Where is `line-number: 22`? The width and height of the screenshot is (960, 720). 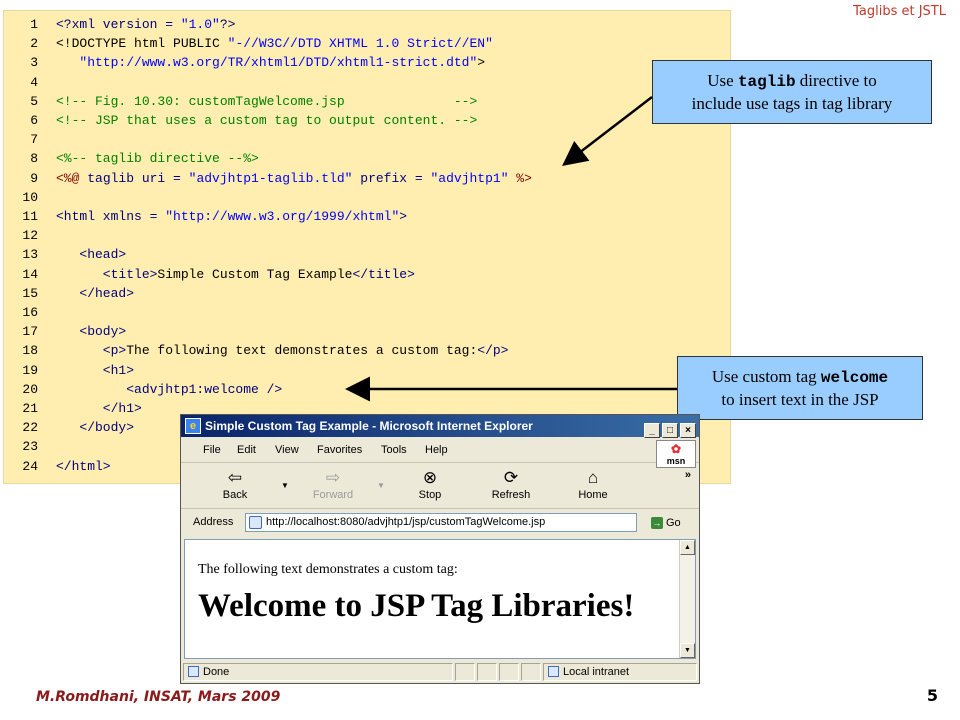 line-number: 22 is located at coordinates (30, 428).